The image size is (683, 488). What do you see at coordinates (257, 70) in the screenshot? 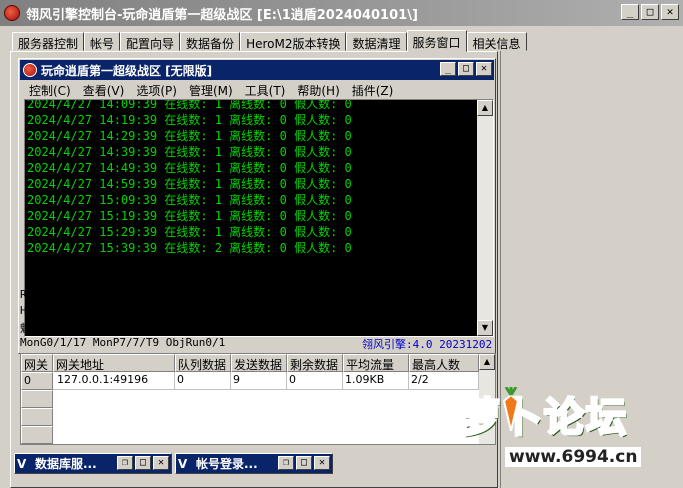
I see `child-titlebar: 玩命逍盾第一超级战区 [无限版] _ □ ✕` at bounding box center [257, 70].